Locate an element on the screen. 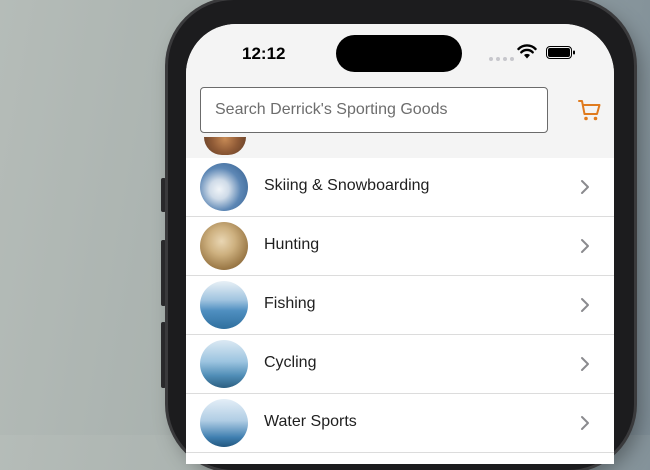  action-button is located at coordinates (163, 195).